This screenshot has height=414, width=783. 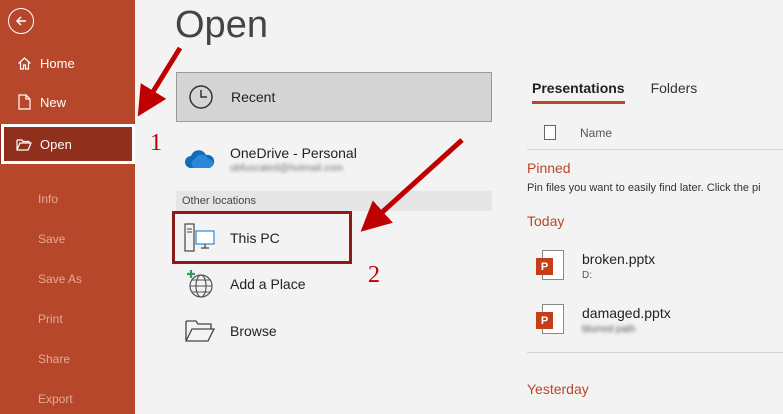 I want to click on nav-save-as: Save As, so click(x=67, y=279).